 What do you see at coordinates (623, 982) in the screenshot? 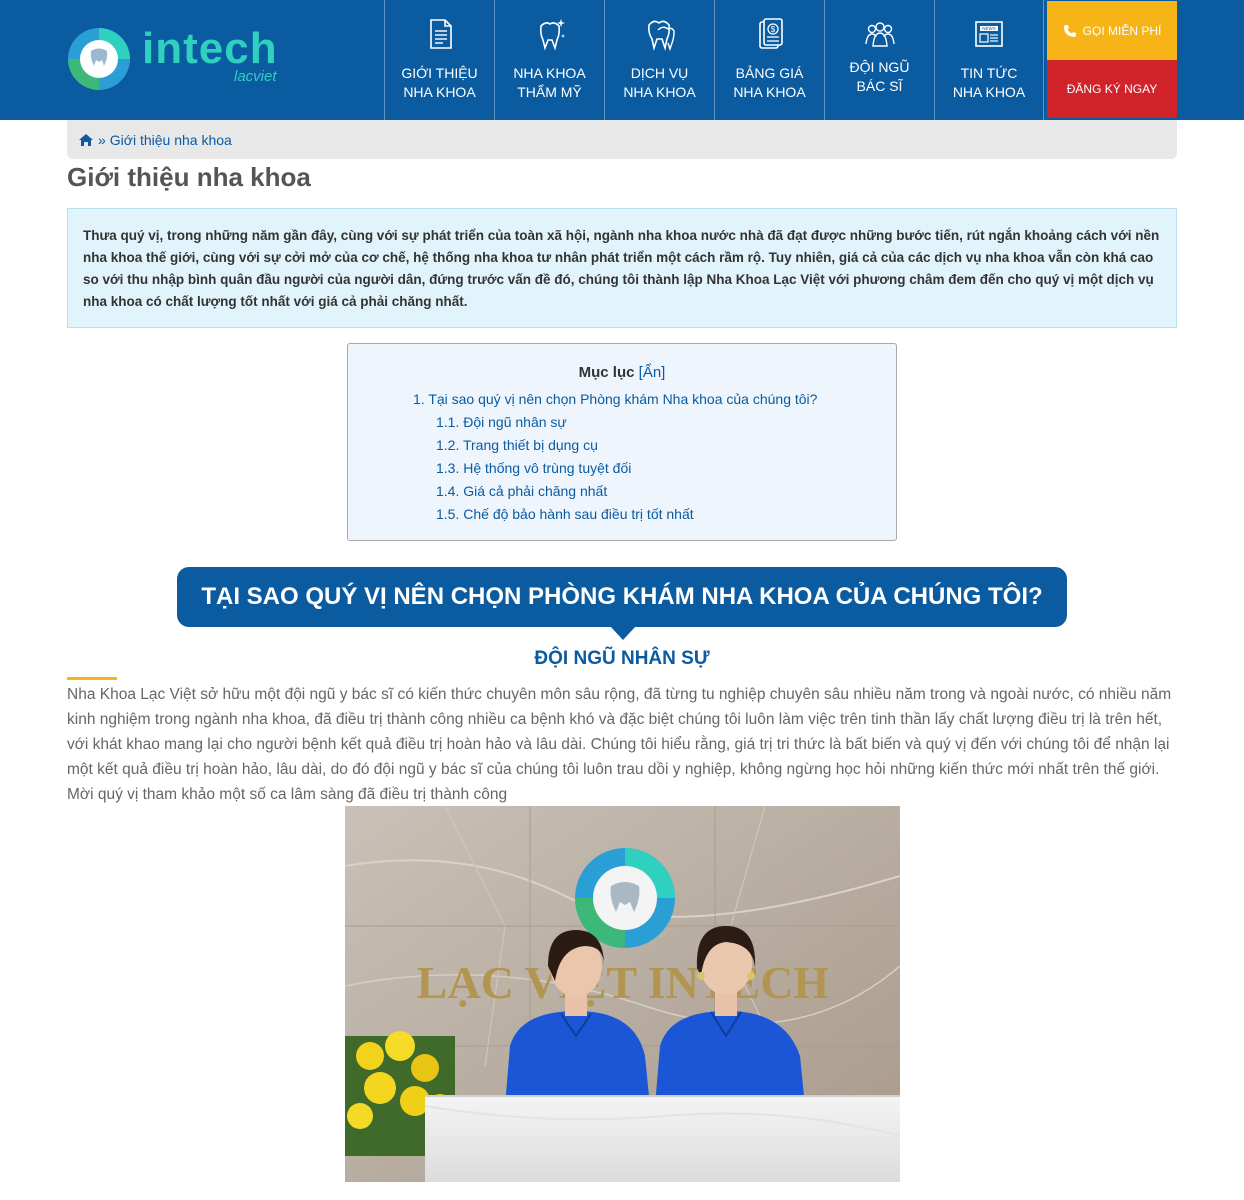
I see `wall-lettering: LẠC VIỆT INTECH` at bounding box center [623, 982].